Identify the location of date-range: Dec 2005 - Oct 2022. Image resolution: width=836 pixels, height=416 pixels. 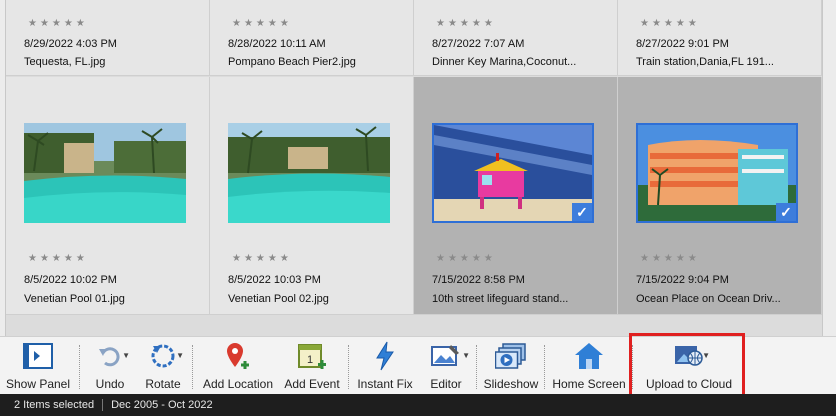
(162, 405).